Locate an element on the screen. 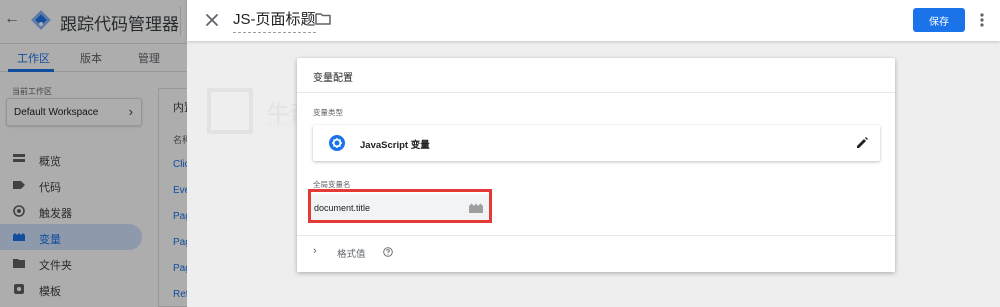 The image size is (1000, 307). chevron-right-icon: › is located at coordinates (315, 251).